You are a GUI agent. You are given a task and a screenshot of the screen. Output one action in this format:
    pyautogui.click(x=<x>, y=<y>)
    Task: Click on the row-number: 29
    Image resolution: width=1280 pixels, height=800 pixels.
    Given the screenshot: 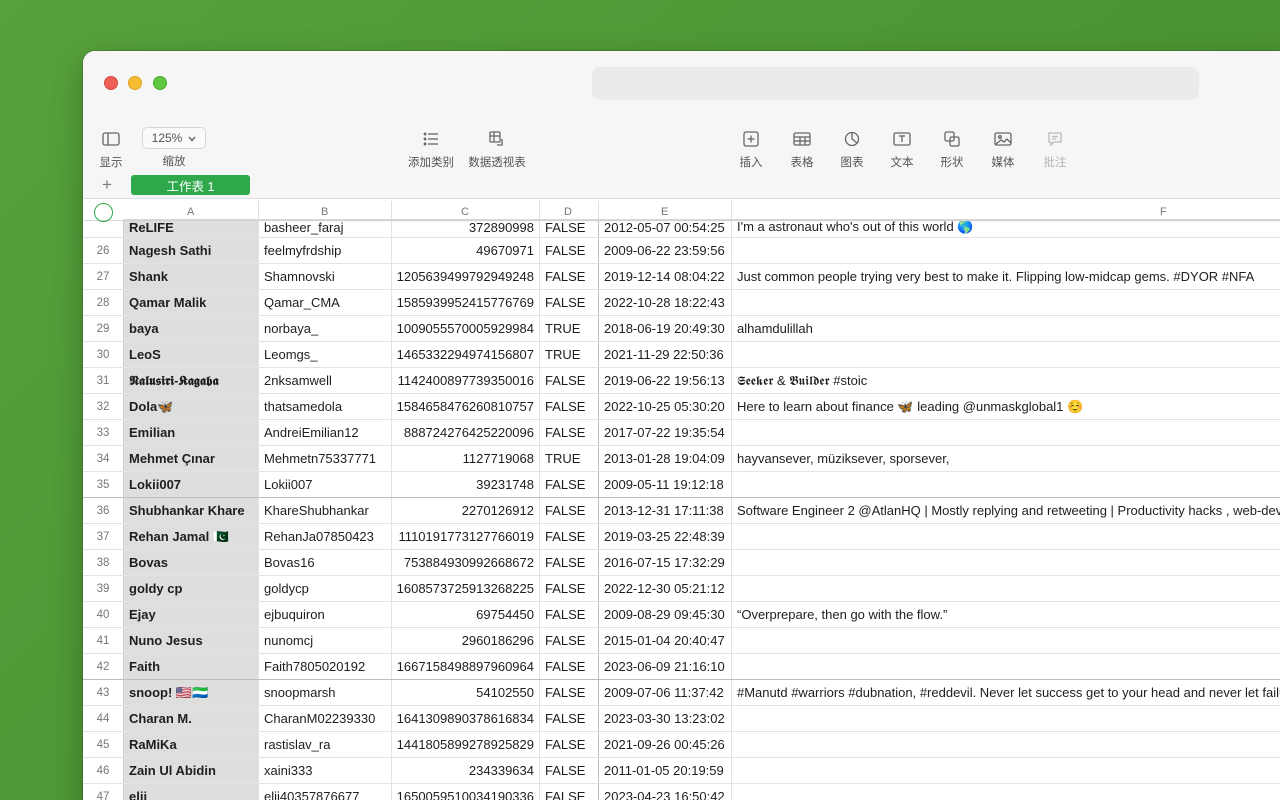 What is the action you would take?
    pyautogui.click(x=103, y=328)
    